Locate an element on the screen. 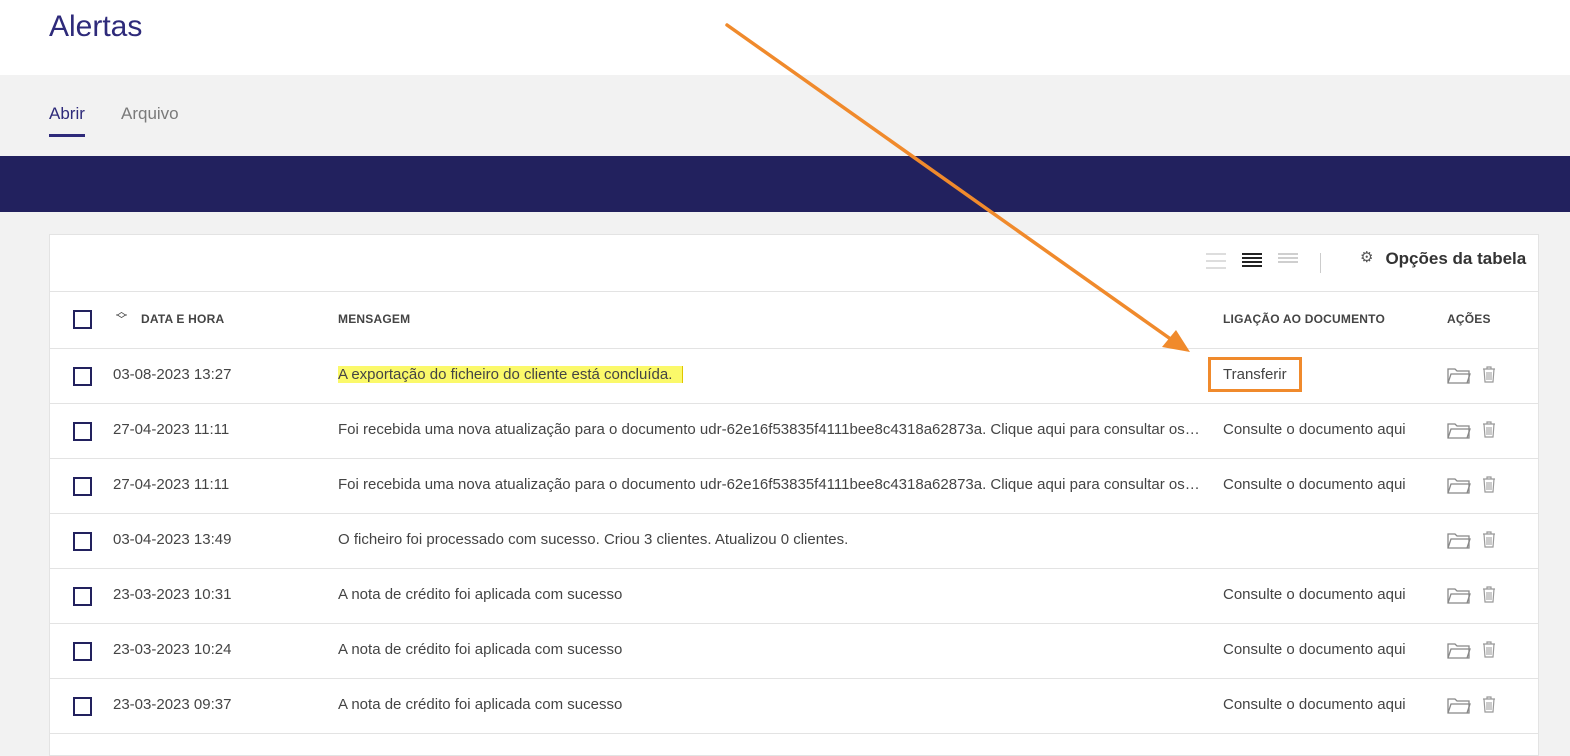  row-document-link: Transferir is located at coordinates (1255, 379).